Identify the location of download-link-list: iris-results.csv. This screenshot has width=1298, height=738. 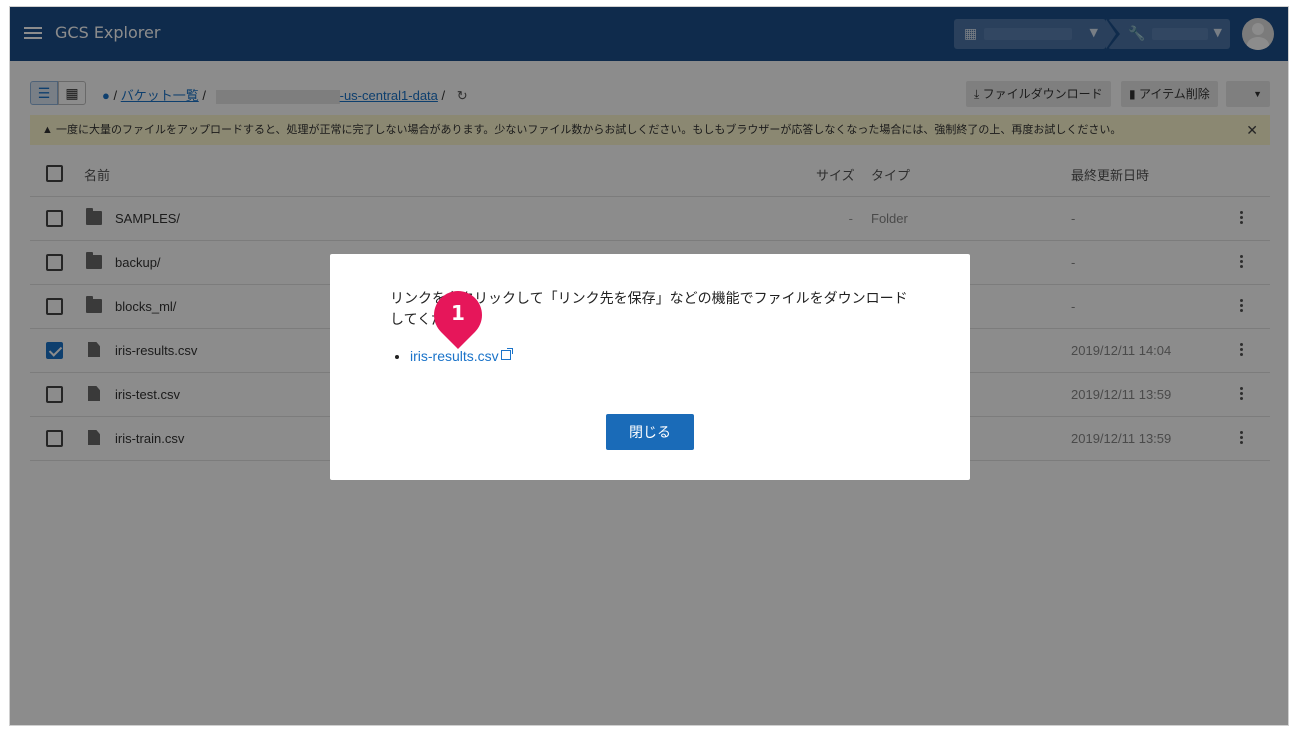
(454, 356).